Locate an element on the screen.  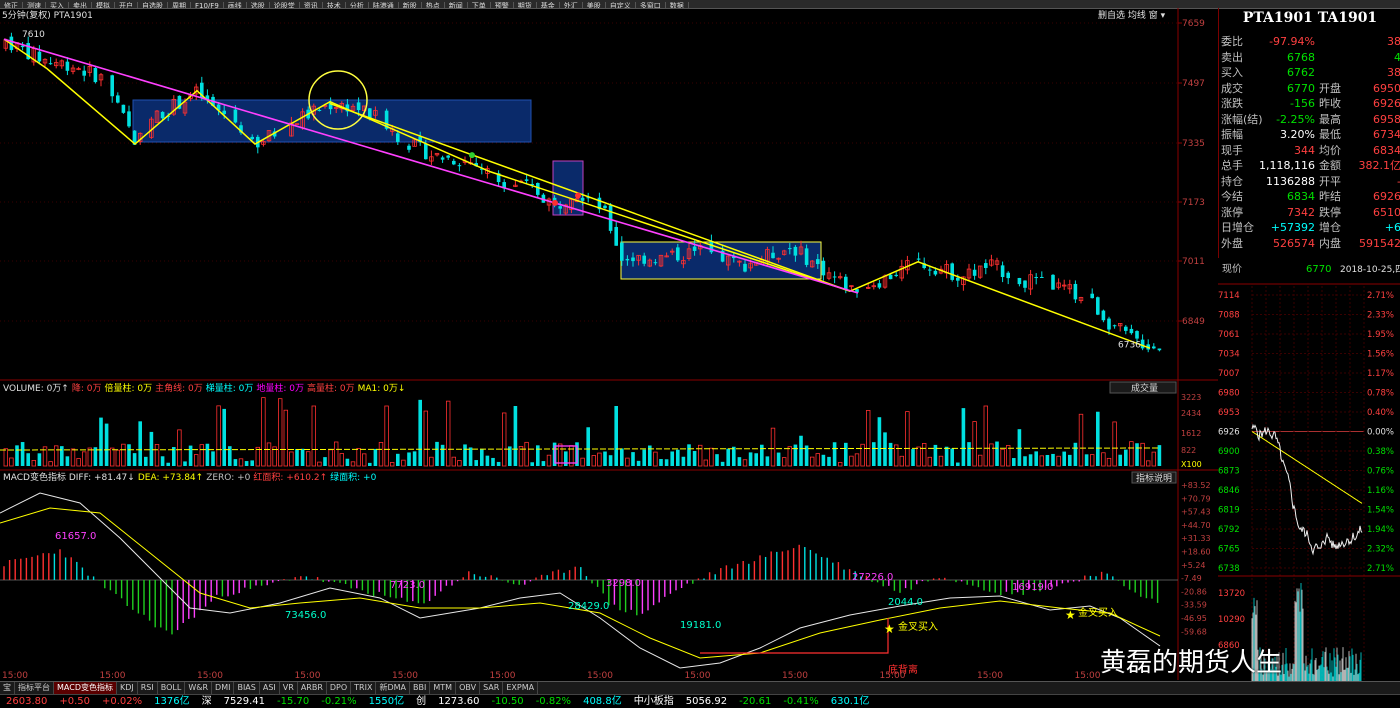
macd-legend-item: MACD变色指标 DIFF: +81.47↓ is located at coordinates (69, 477).